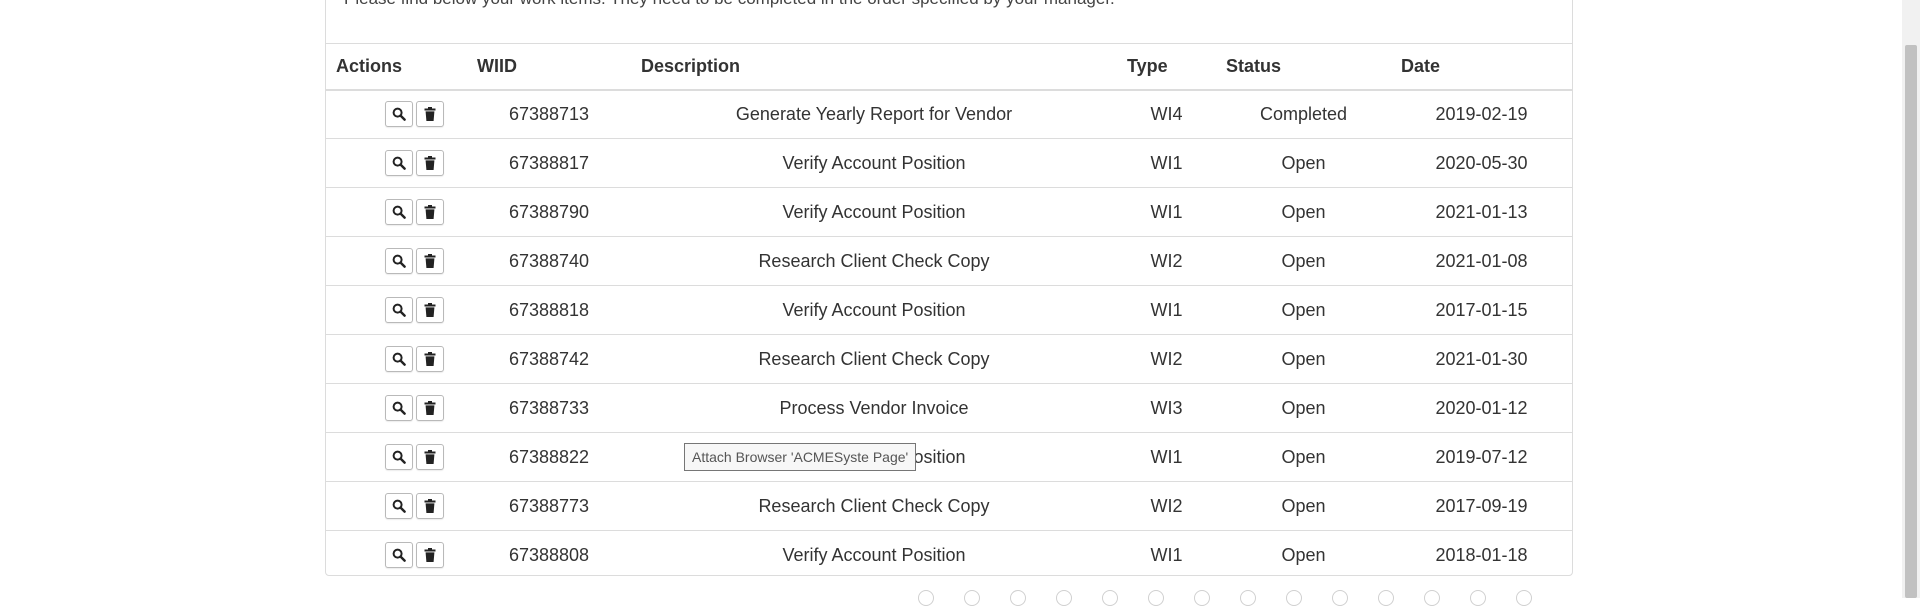  Describe the element at coordinates (1303, 114) in the screenshot. I see `cell-status: Completed` at that location.